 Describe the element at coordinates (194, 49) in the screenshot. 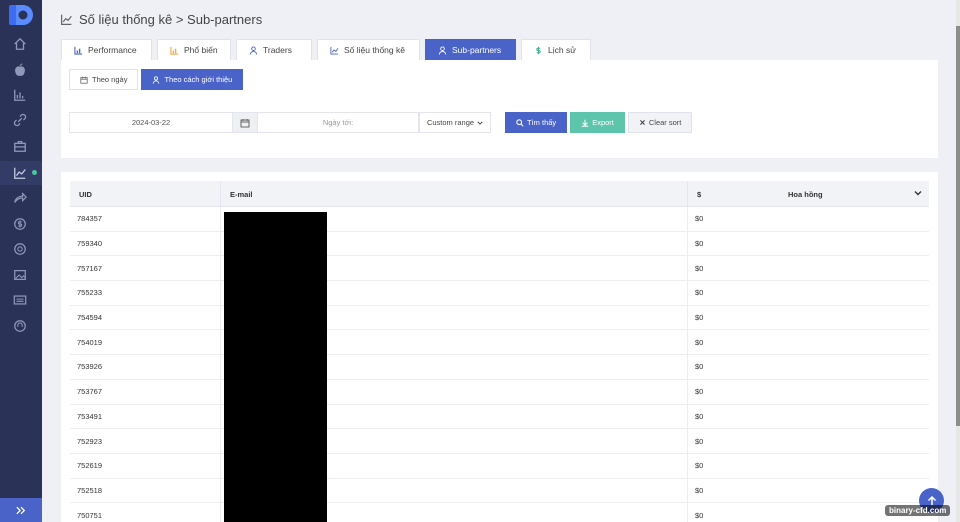

I see `tab-popular: Phổ biến` at that location.